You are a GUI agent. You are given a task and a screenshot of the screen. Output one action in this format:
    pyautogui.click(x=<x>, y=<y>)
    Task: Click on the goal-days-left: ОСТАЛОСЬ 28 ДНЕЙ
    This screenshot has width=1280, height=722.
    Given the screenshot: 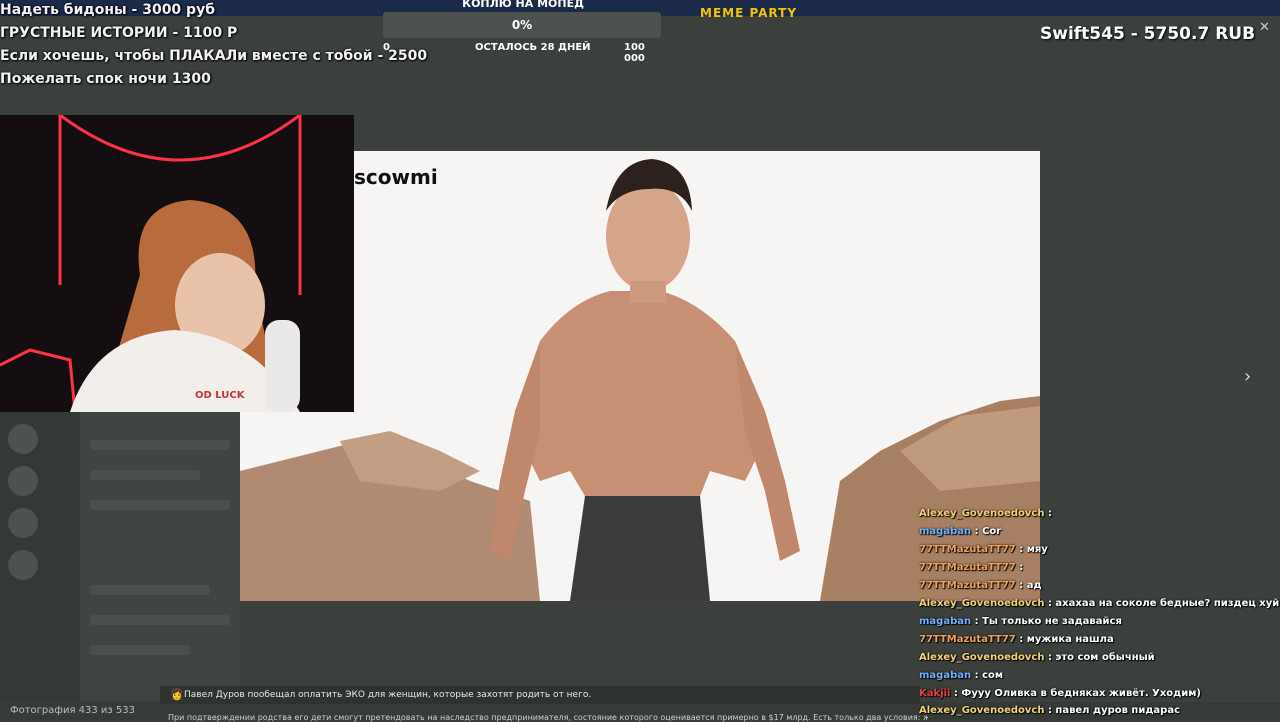 What is the action you would take?
    pyautogui.click(x=533, y=47)
    